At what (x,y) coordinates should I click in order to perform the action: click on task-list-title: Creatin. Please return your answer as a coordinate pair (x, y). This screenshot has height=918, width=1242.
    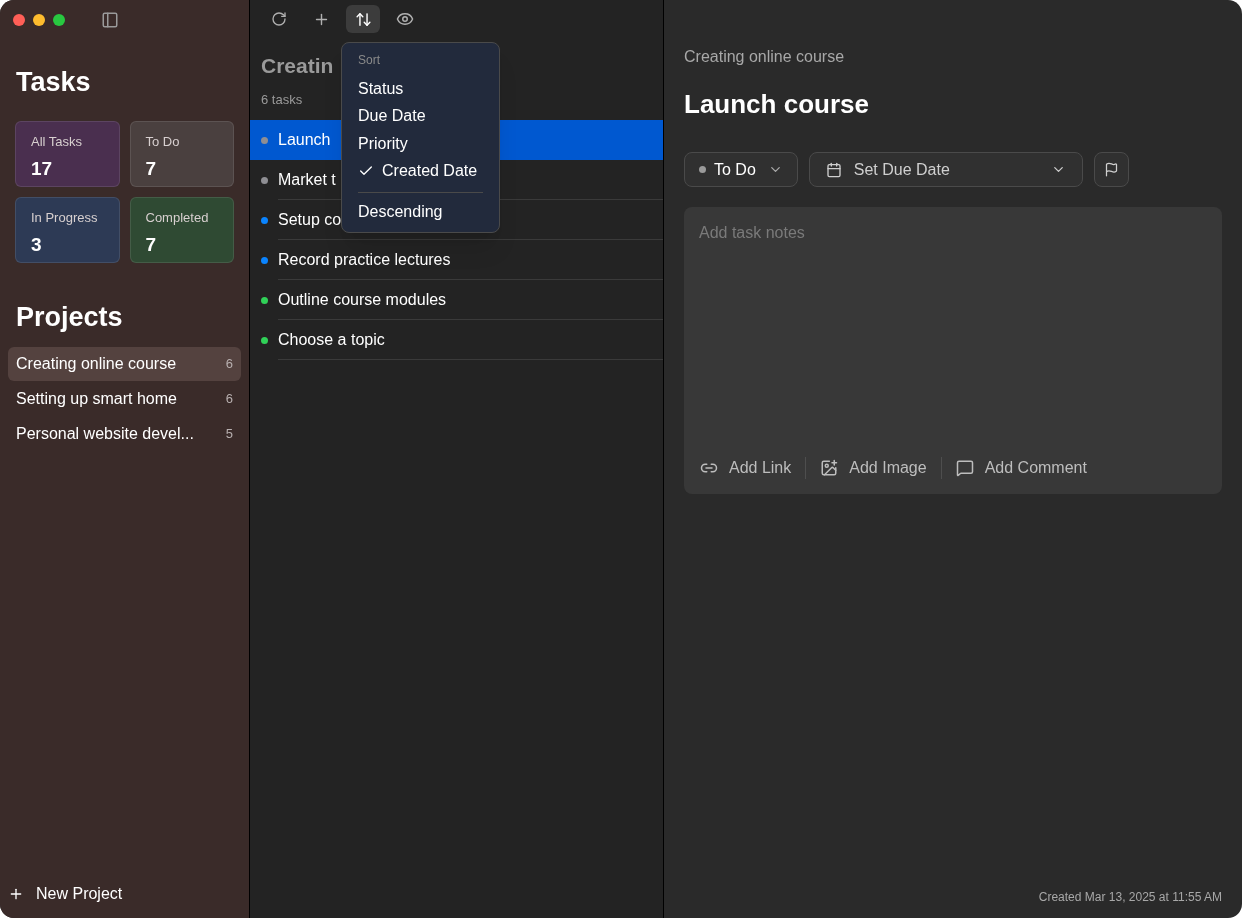
    Looking at the image, I should click on (297, 66).